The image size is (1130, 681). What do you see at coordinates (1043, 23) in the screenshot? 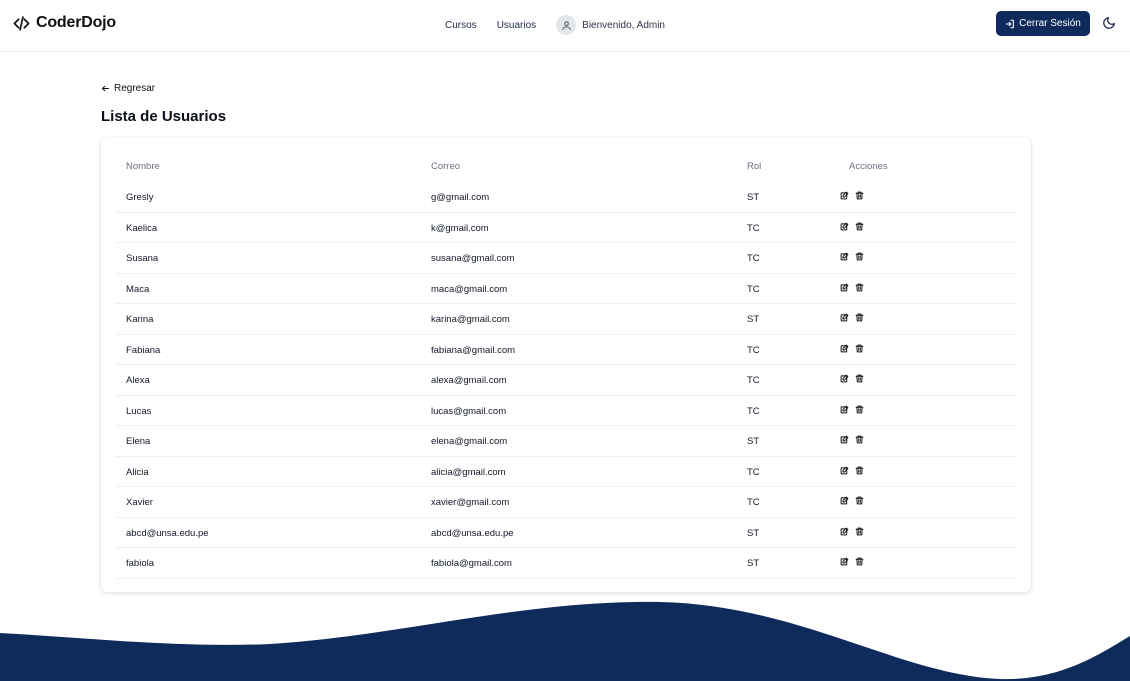
I see `logout-button: Cerrar Sesión` at bounding box center [1043, 23].